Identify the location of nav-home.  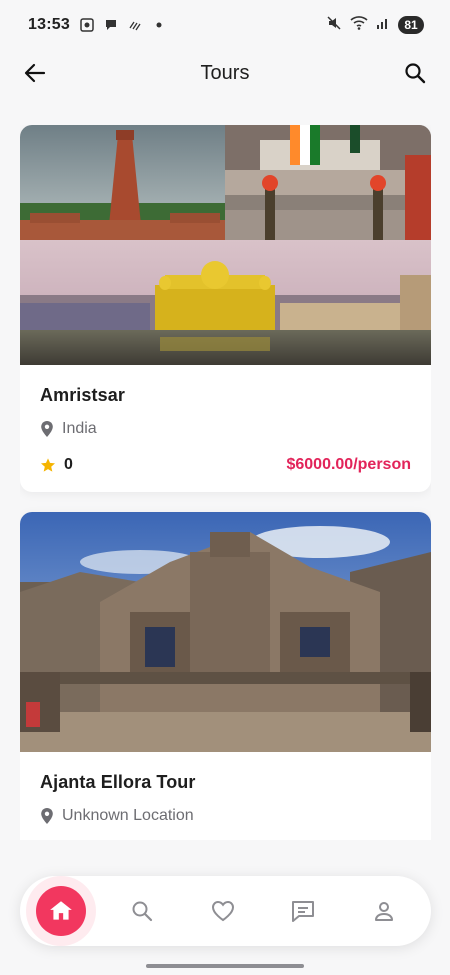
(61, 911).